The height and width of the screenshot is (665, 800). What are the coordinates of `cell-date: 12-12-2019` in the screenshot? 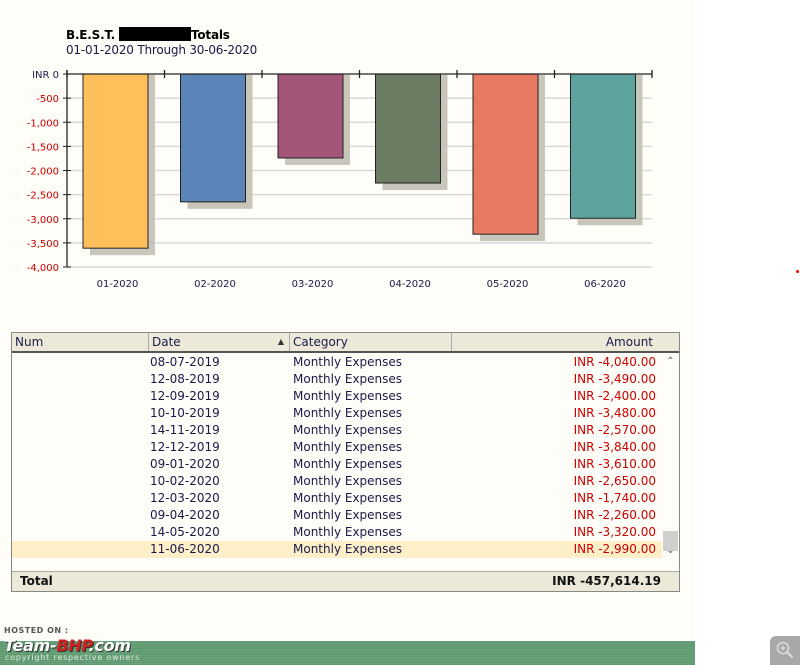 It's located at (185, 447).